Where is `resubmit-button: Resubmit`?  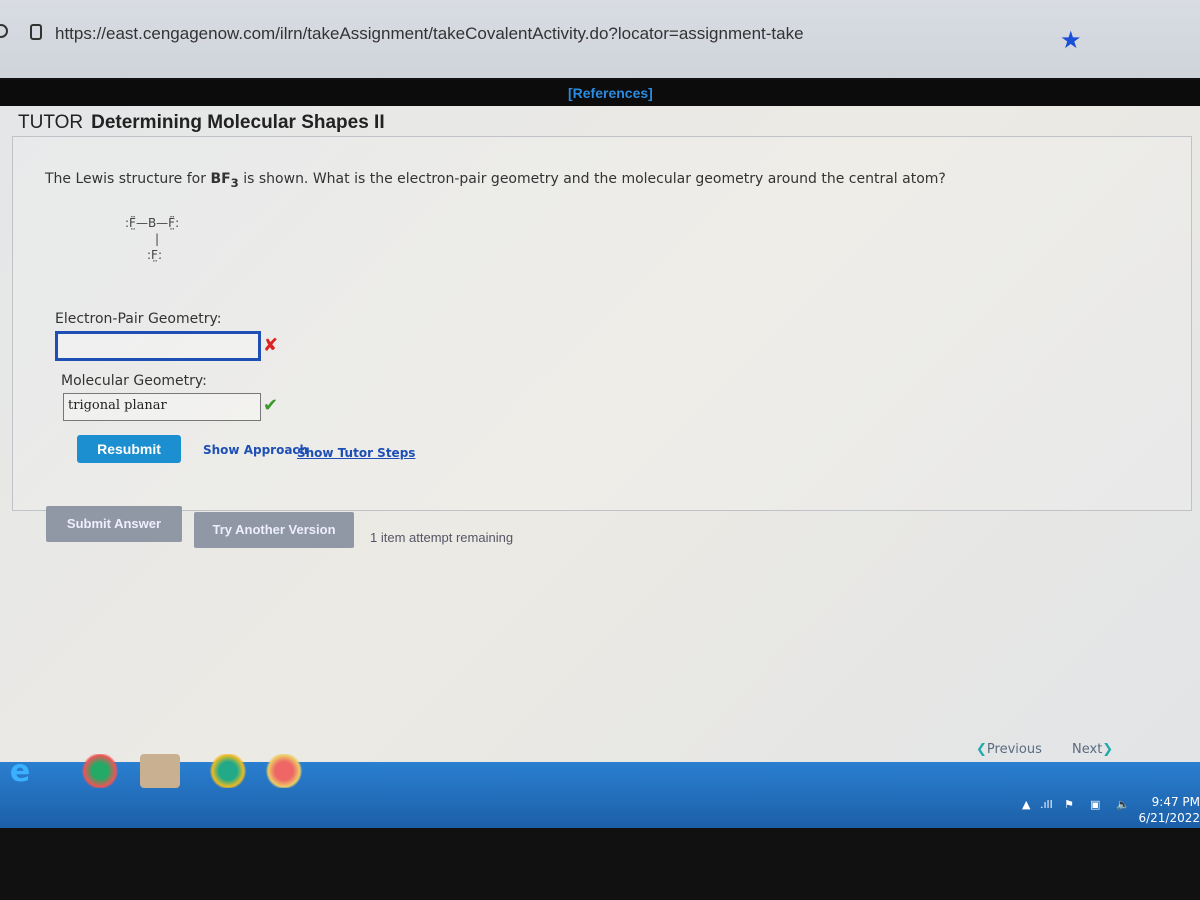 resubmit-button: Resubmit is located at coordinates (129, 449).